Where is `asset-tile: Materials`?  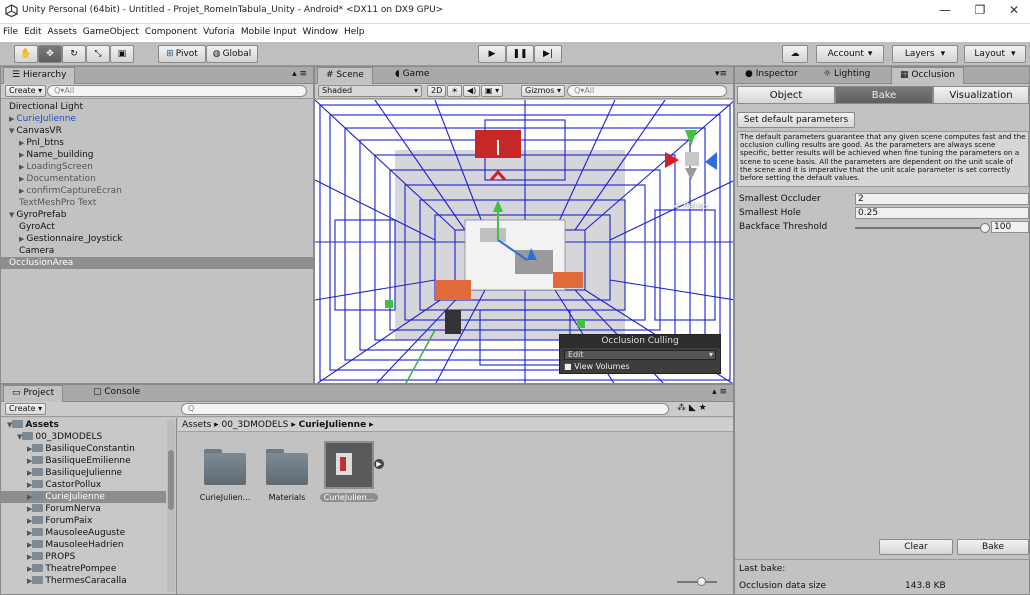 asset-tile: Materials is located at coordinates (287, 472).